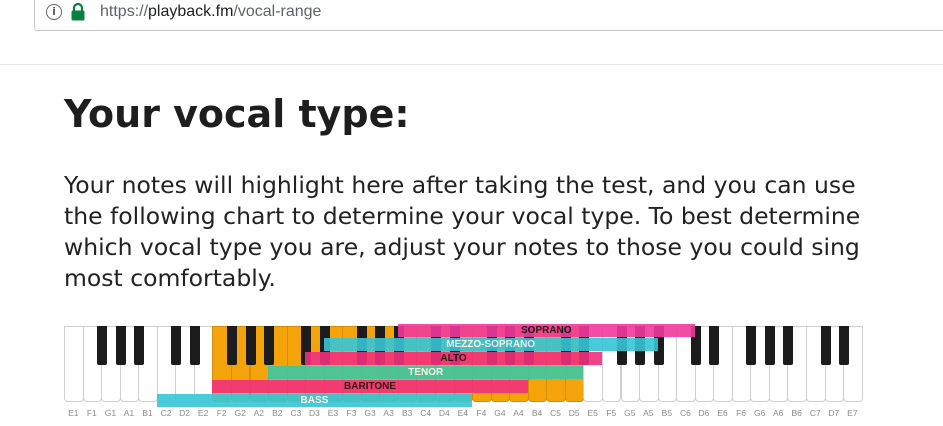 Image resolution: width=943 pixels, height=426 pixels. What do you see at coordinates (370, 413) in the screenshot?
I see `key-label-g3: G3` at bounding box center [370, 413].